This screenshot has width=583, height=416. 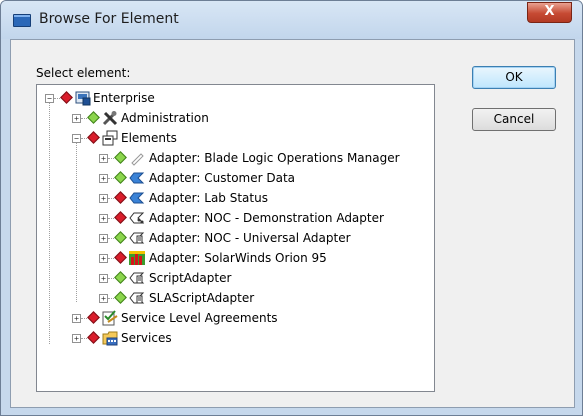 I want to click on tree-node-adapter: + ScriptAdapter, so click(x=232, y=278).